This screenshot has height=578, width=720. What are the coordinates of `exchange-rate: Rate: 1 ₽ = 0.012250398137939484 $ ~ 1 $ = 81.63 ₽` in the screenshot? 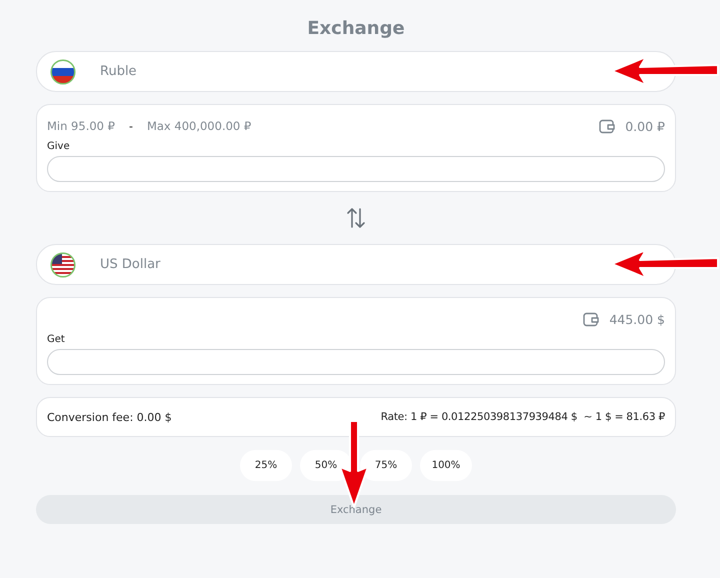 It's located at (522, 417).